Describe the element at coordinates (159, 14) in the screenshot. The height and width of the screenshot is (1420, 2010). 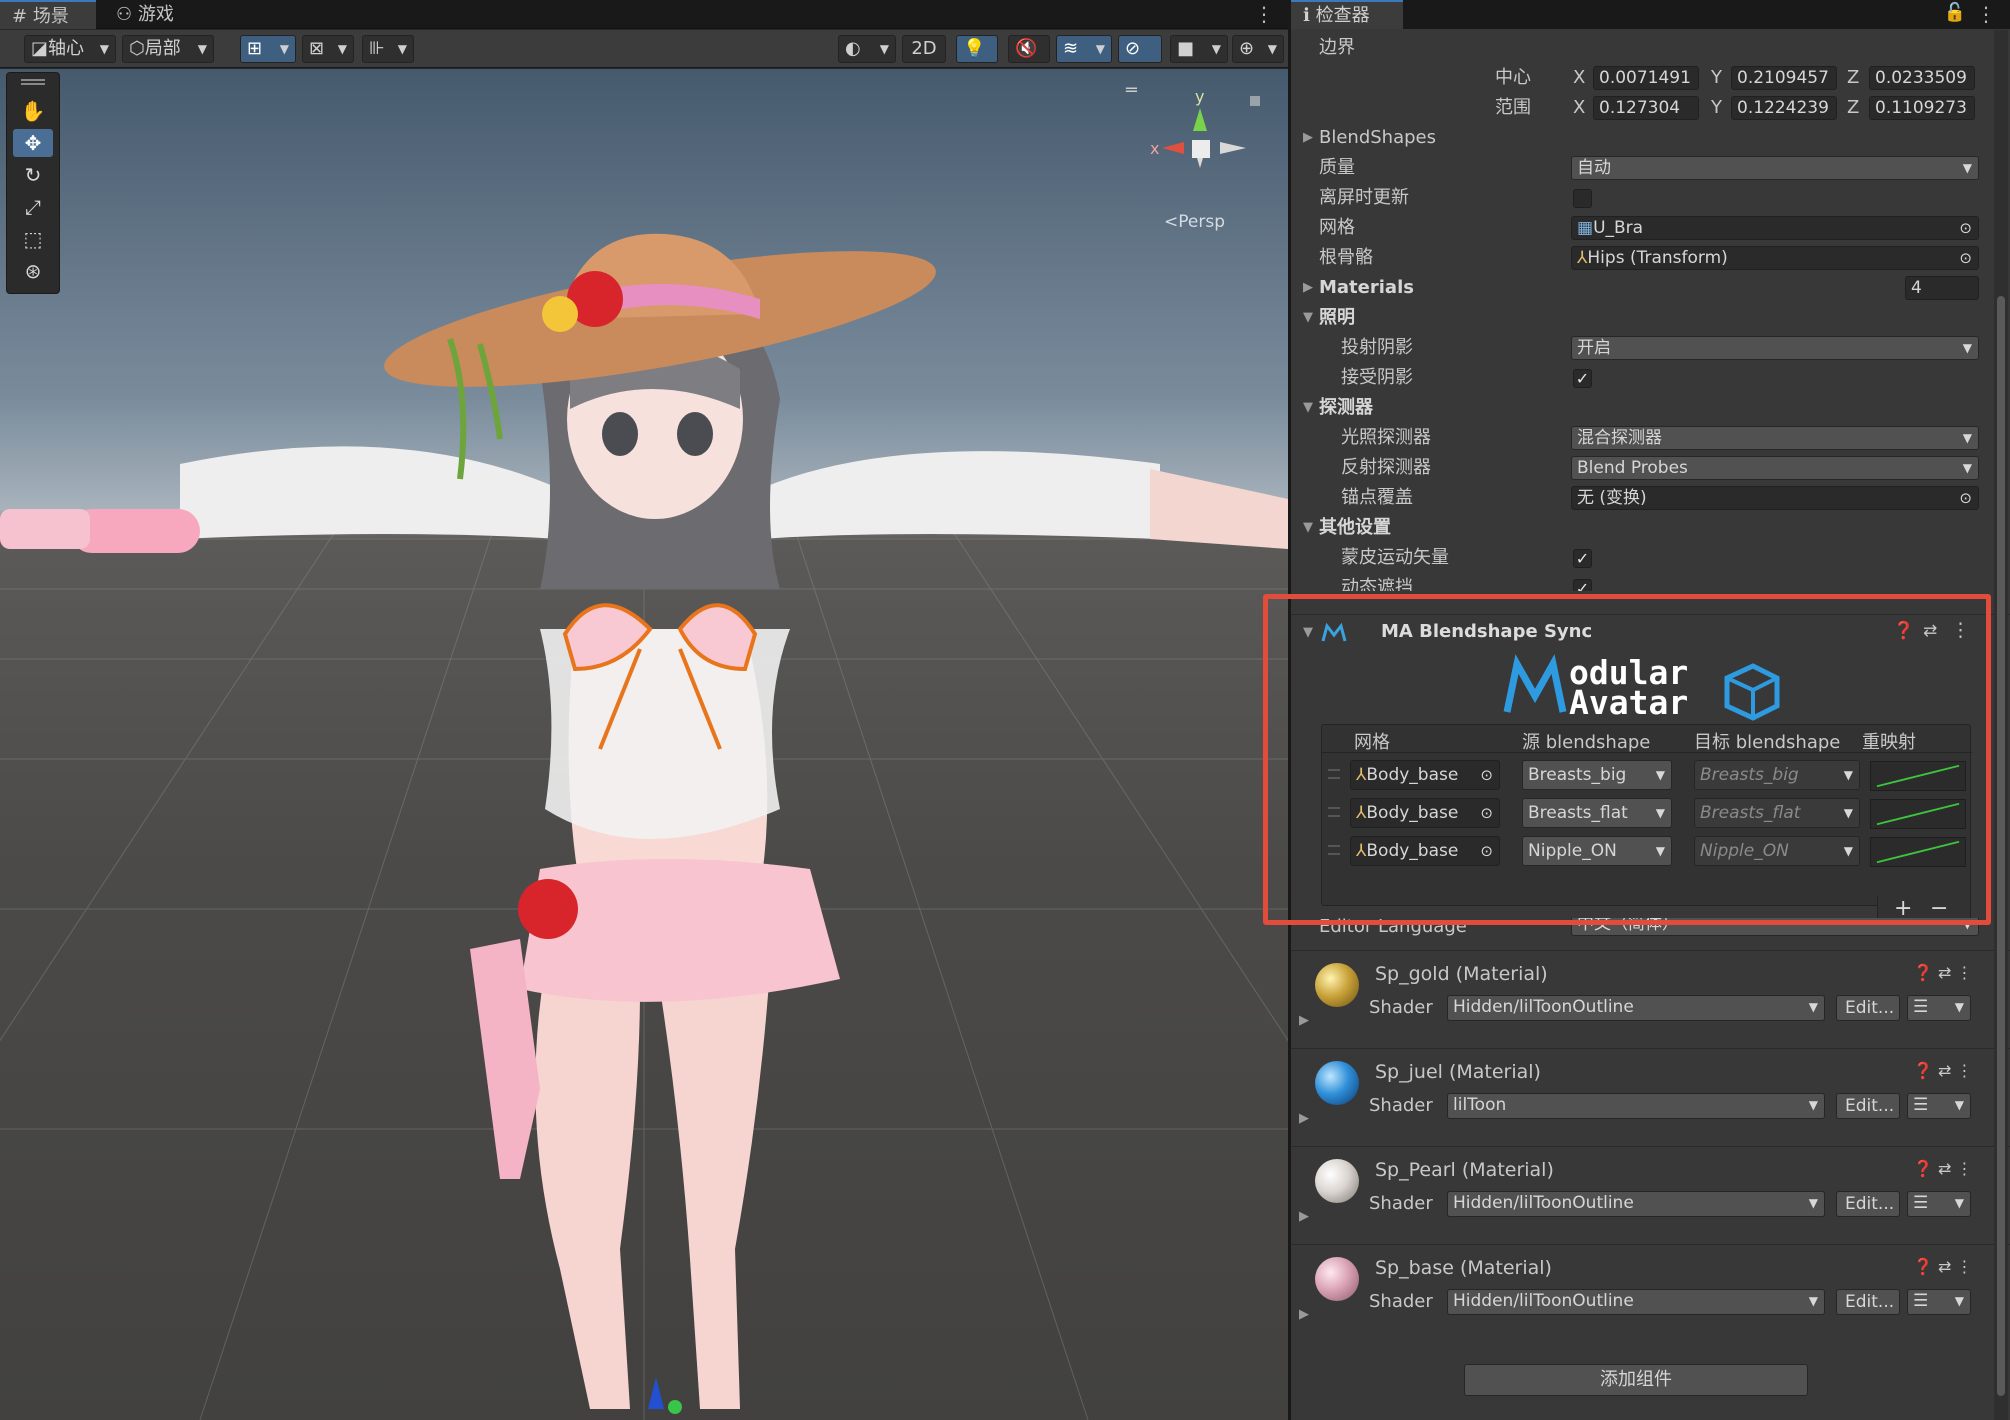
I see `tab-game: ⚇ 游戏` at that location.